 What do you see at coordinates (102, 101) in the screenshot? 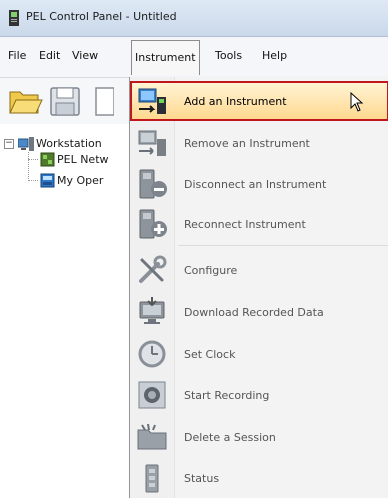
I see `new-document-icon` at bounding box center [102, 101].